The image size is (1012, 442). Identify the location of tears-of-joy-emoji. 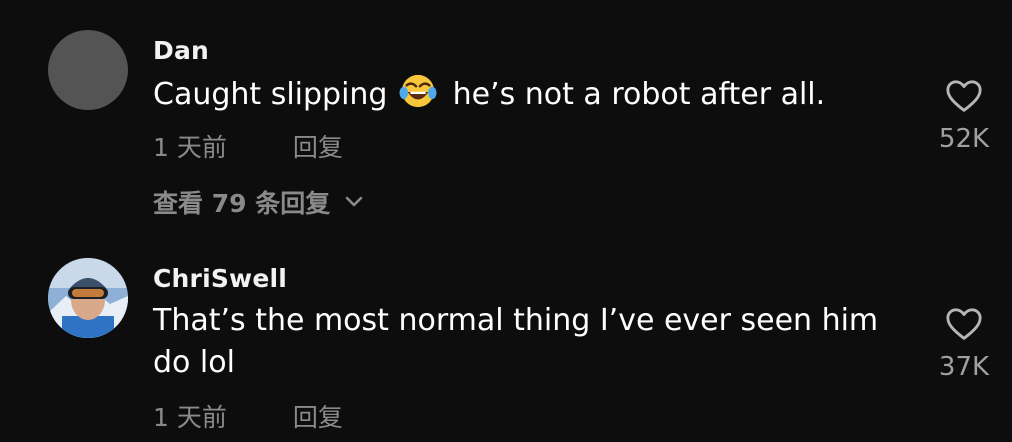
(418, 91).